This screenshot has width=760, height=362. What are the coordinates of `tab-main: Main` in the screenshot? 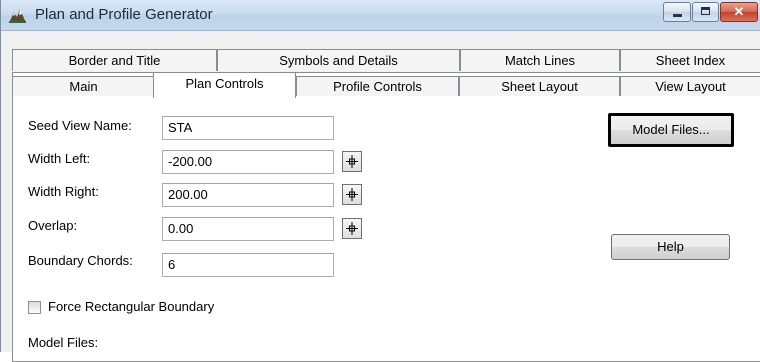 It's located at (83, 86).